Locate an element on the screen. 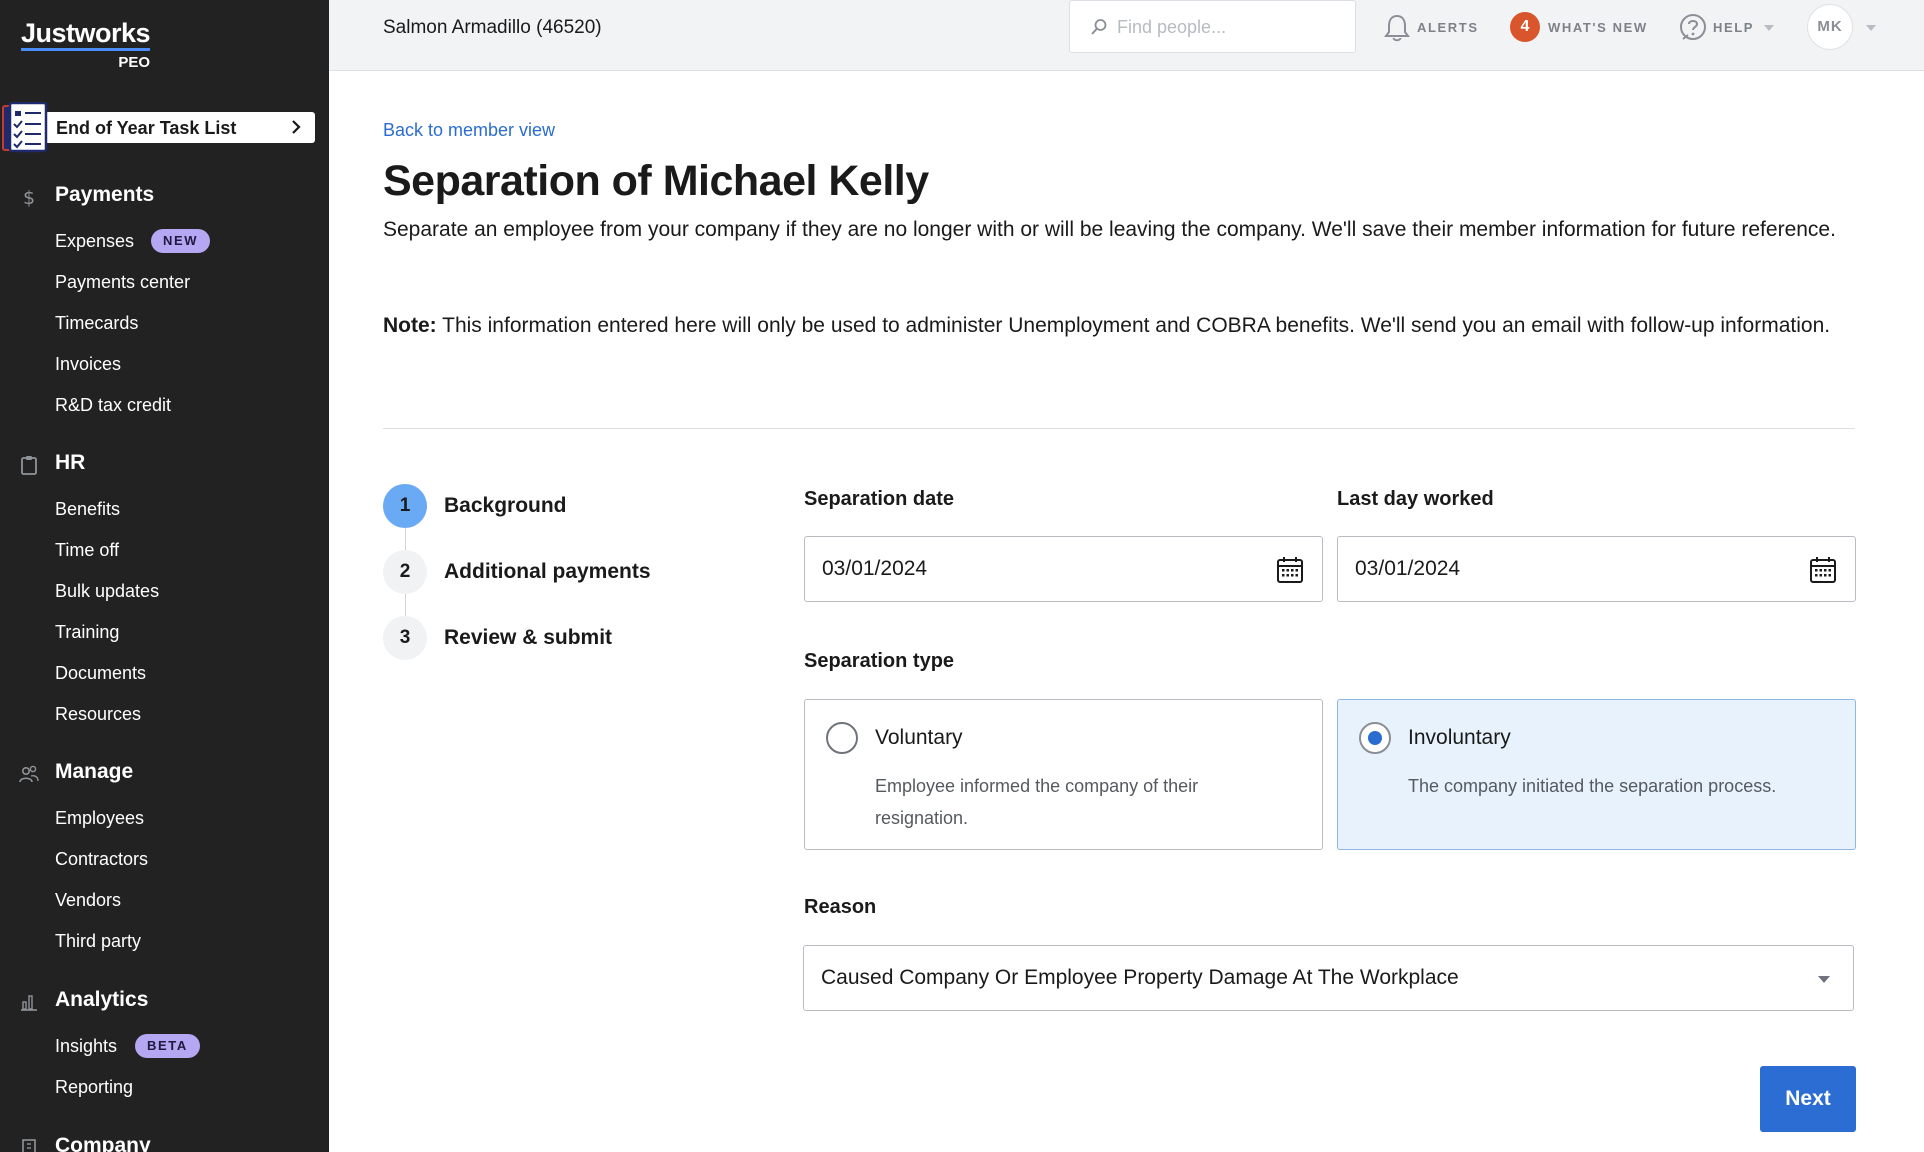 This screenshot has width=1924, height=1152. divider is located at coordinates (1119, 428).